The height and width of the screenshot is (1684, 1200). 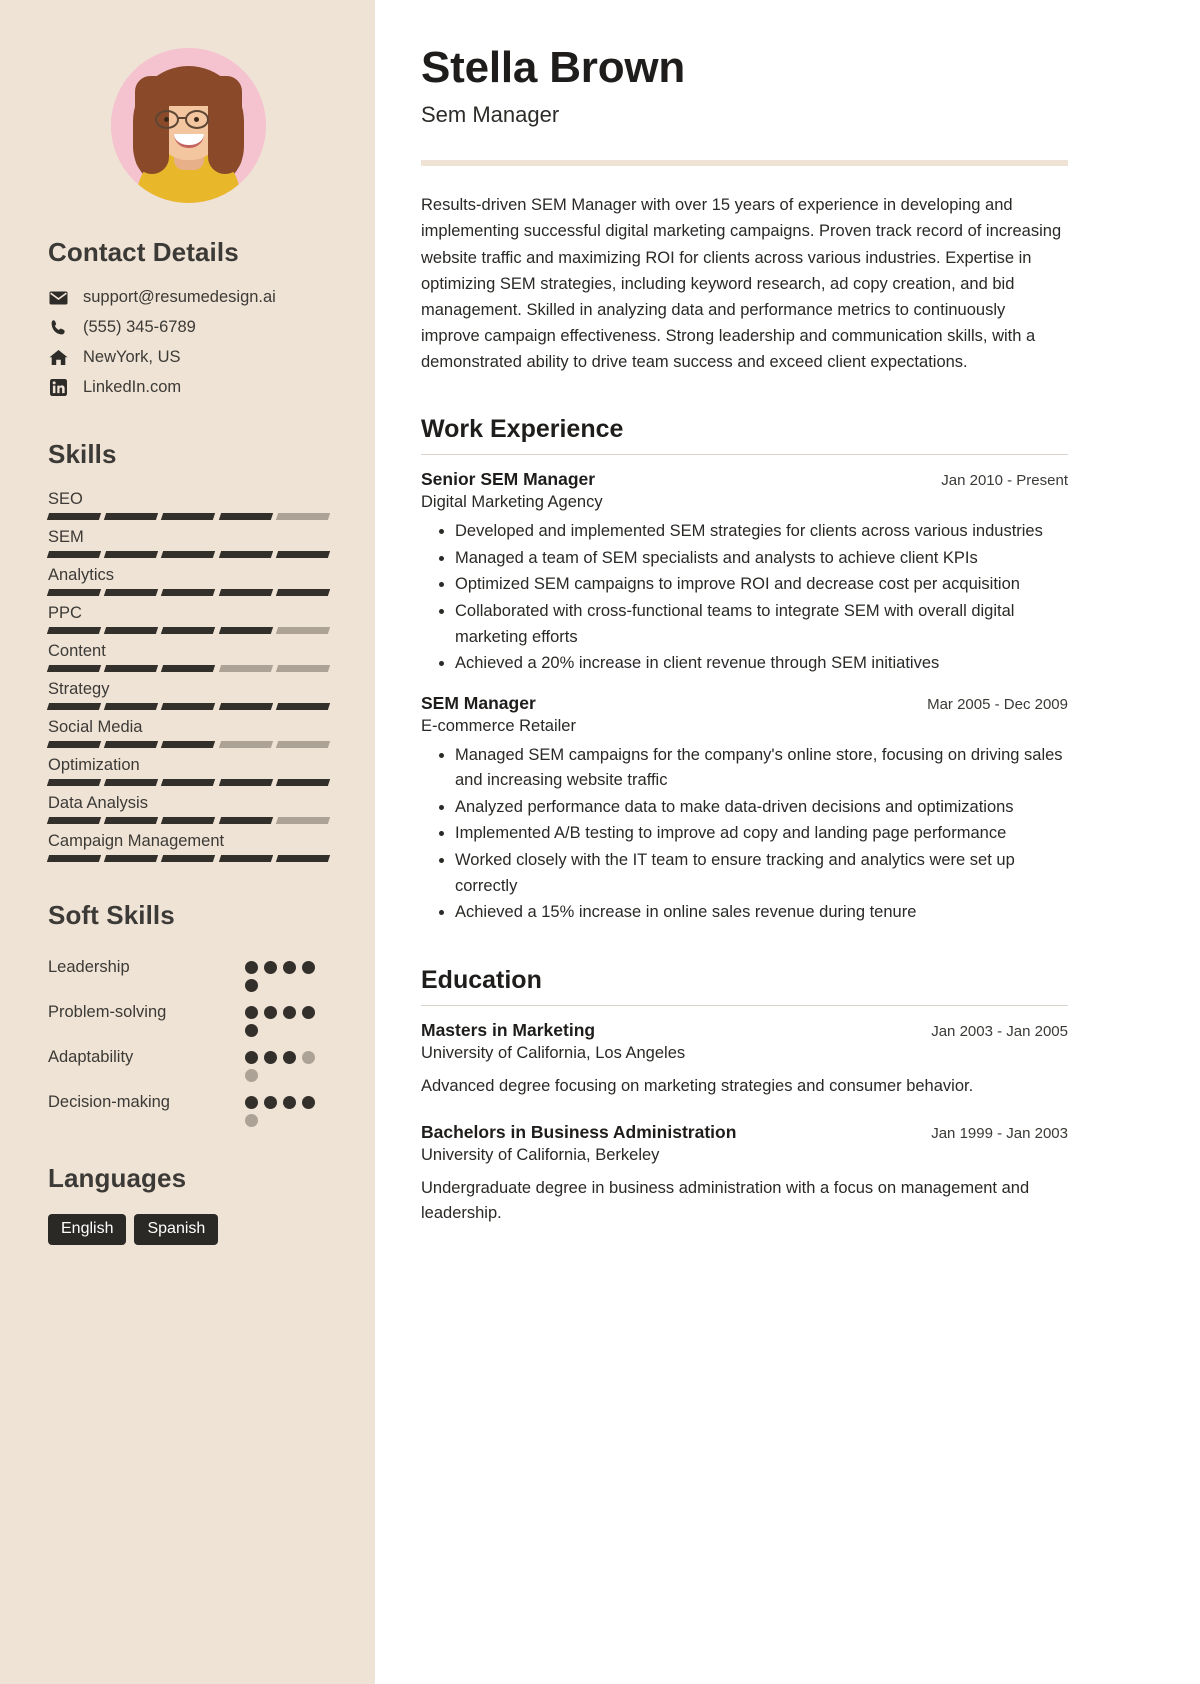 I want to click on work-entry-header: SEM Manager Mar 2005 - Dec 2009, so click(x=744, y=703).